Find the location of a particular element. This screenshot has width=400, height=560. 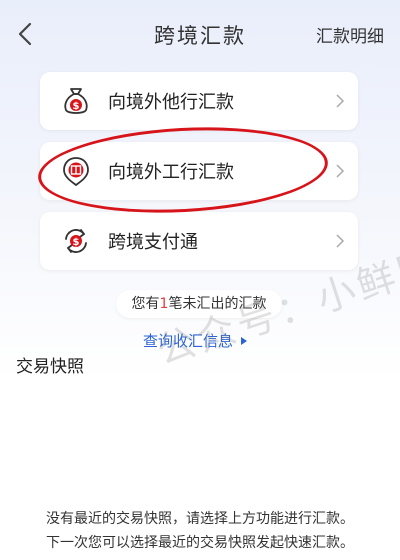

header: 跨境汇款 汇款明细 is located at coordinates (200, 33).